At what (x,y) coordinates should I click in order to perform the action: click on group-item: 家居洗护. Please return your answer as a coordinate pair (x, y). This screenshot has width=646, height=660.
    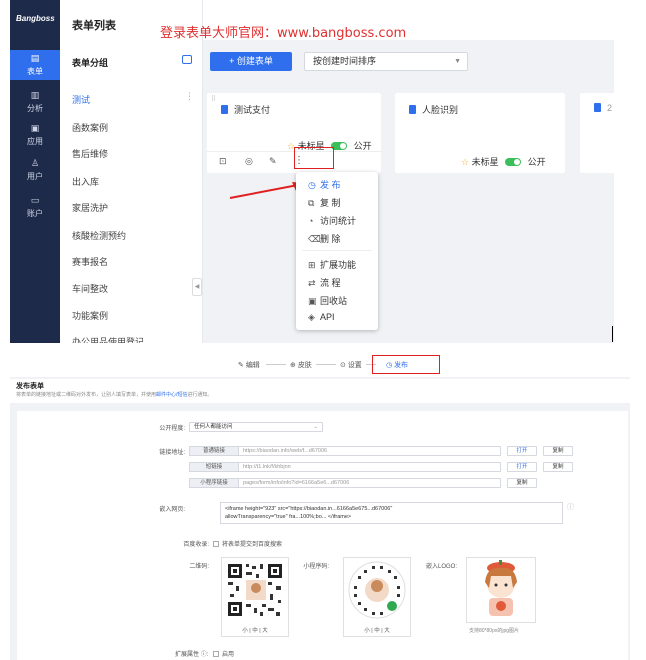
    Looking at the image, I should click on (90, 207).